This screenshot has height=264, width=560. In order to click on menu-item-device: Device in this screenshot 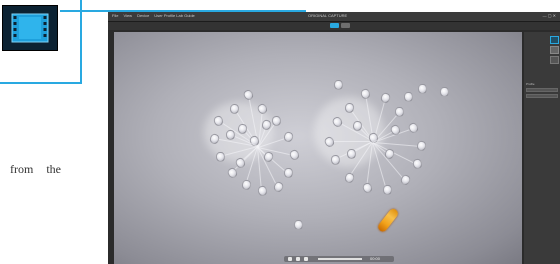, I will do `click(143, 16)`.